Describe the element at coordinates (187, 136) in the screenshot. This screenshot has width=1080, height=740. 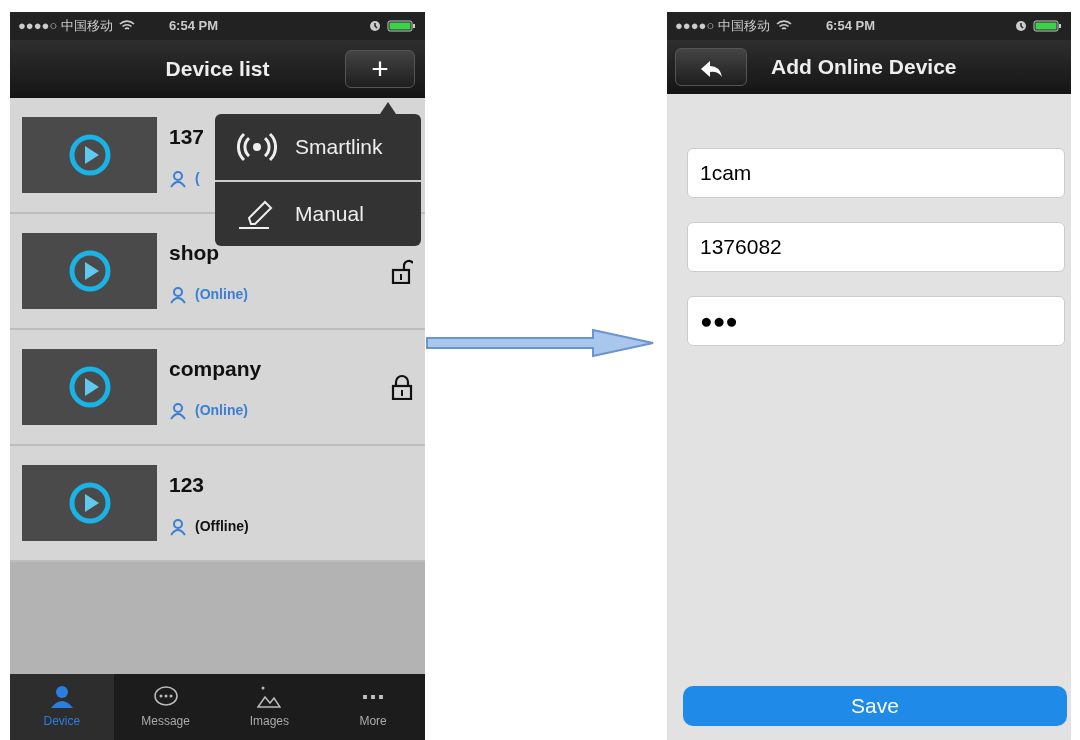
I see `device-name: 137` at that location.